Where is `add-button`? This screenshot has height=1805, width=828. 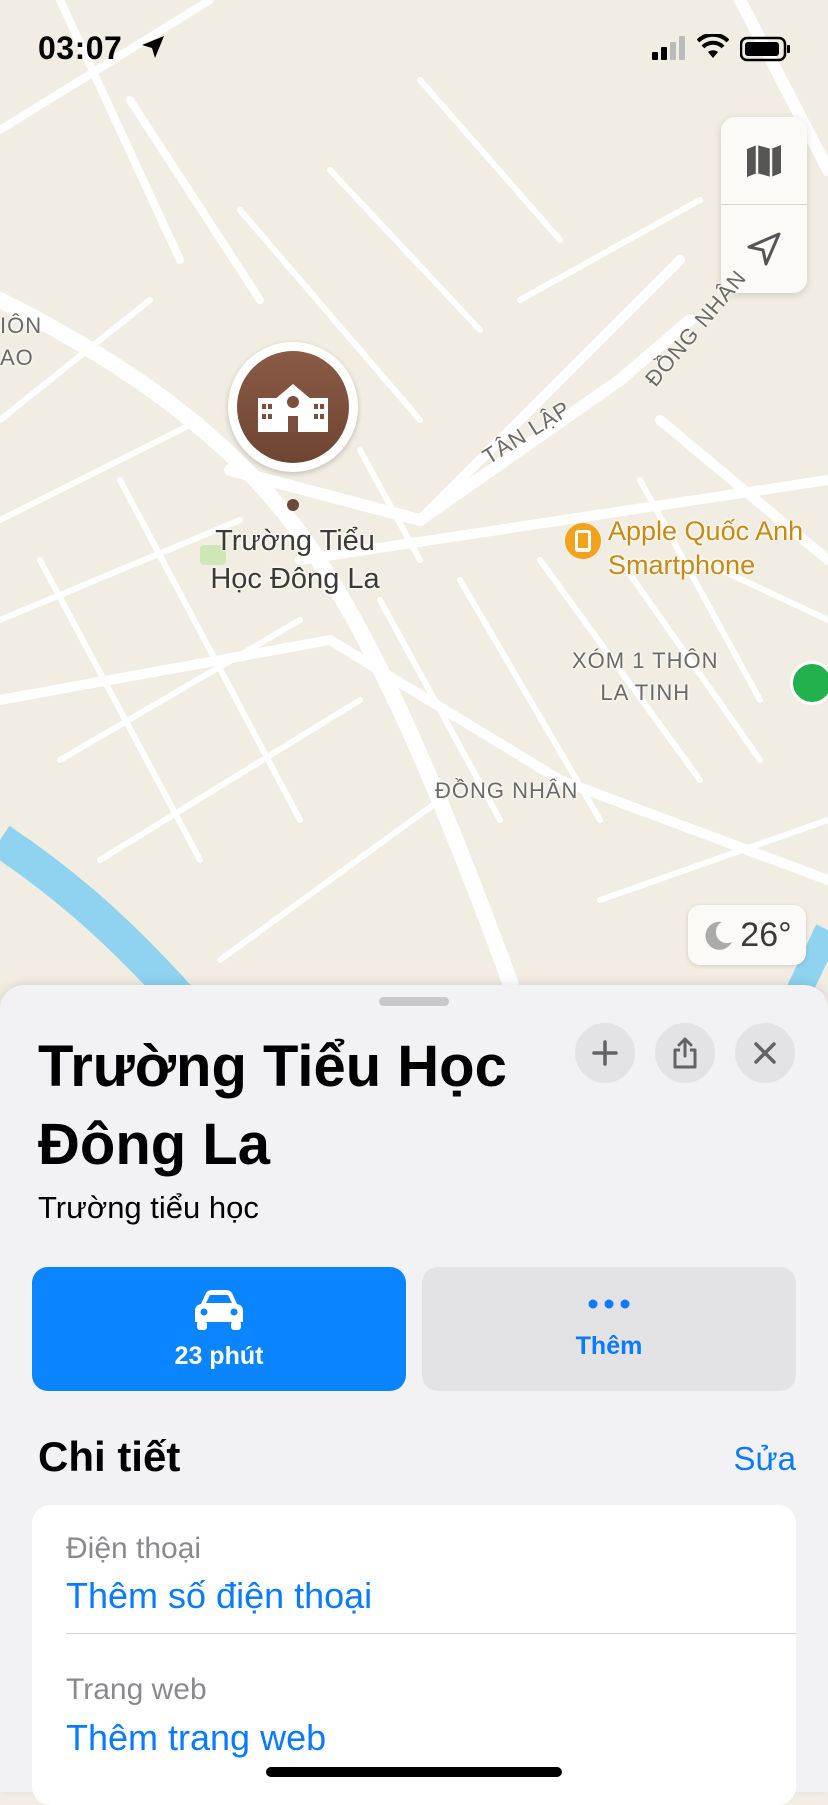 add-button is located at coordinates (605, 1053).